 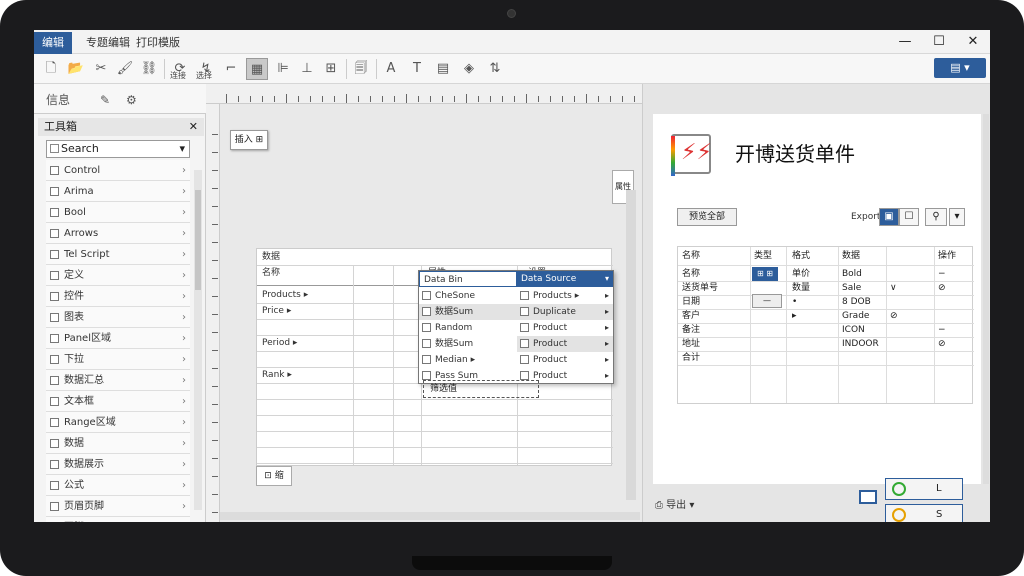 I want to click on dropdown-option: CheSone, so click(x=468, y=296).